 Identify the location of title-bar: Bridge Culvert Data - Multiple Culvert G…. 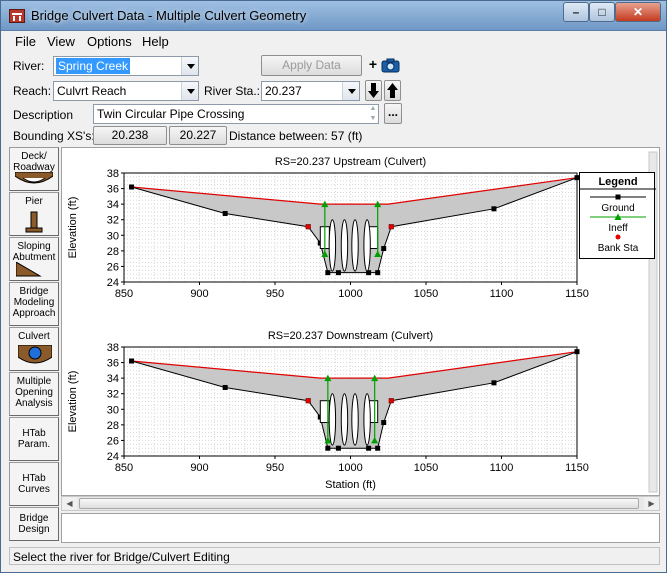
(333, 16).